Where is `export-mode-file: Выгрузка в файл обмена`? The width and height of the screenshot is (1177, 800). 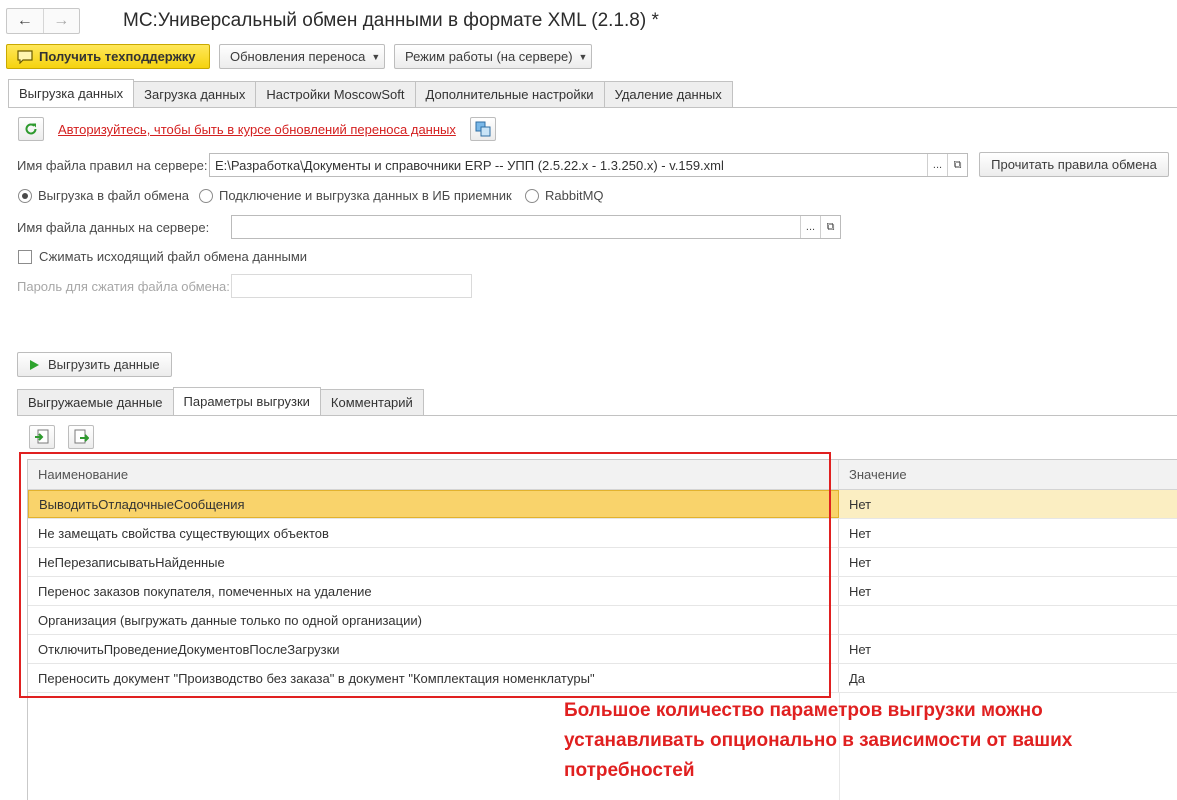
export-mode-file: Выгрузка в файл обмена is located at coordinates (103, 195).